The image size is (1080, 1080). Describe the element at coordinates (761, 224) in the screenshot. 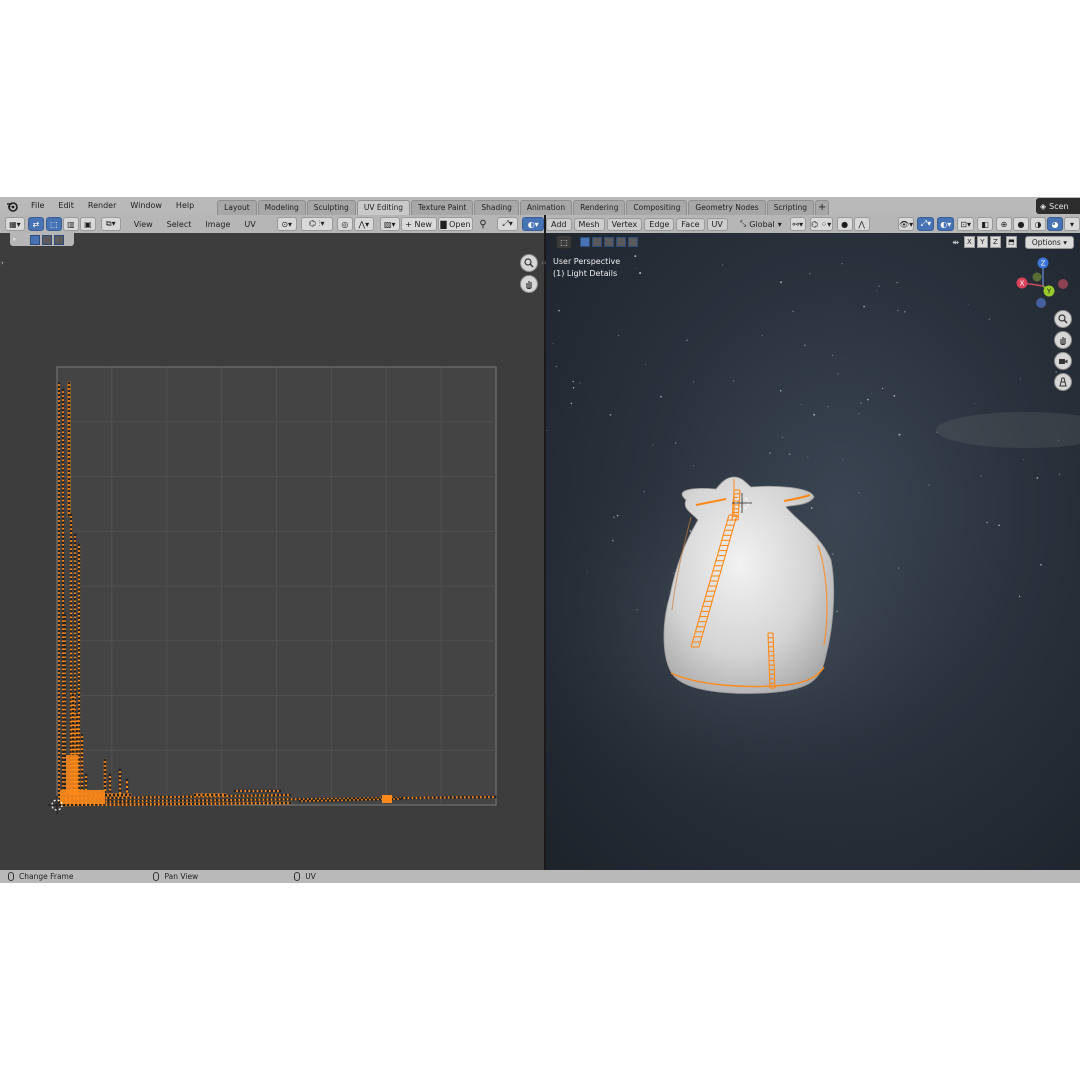

I see `transform-orientation-dropdown: ⤡ Global ▾` at that location.